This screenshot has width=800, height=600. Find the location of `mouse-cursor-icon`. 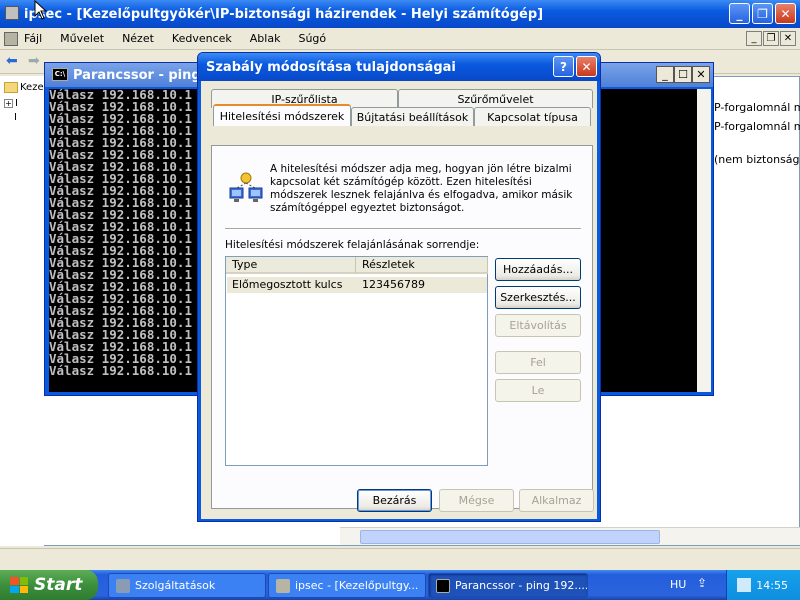

mouse-cursor-icon is located at coordinates (41, 10).